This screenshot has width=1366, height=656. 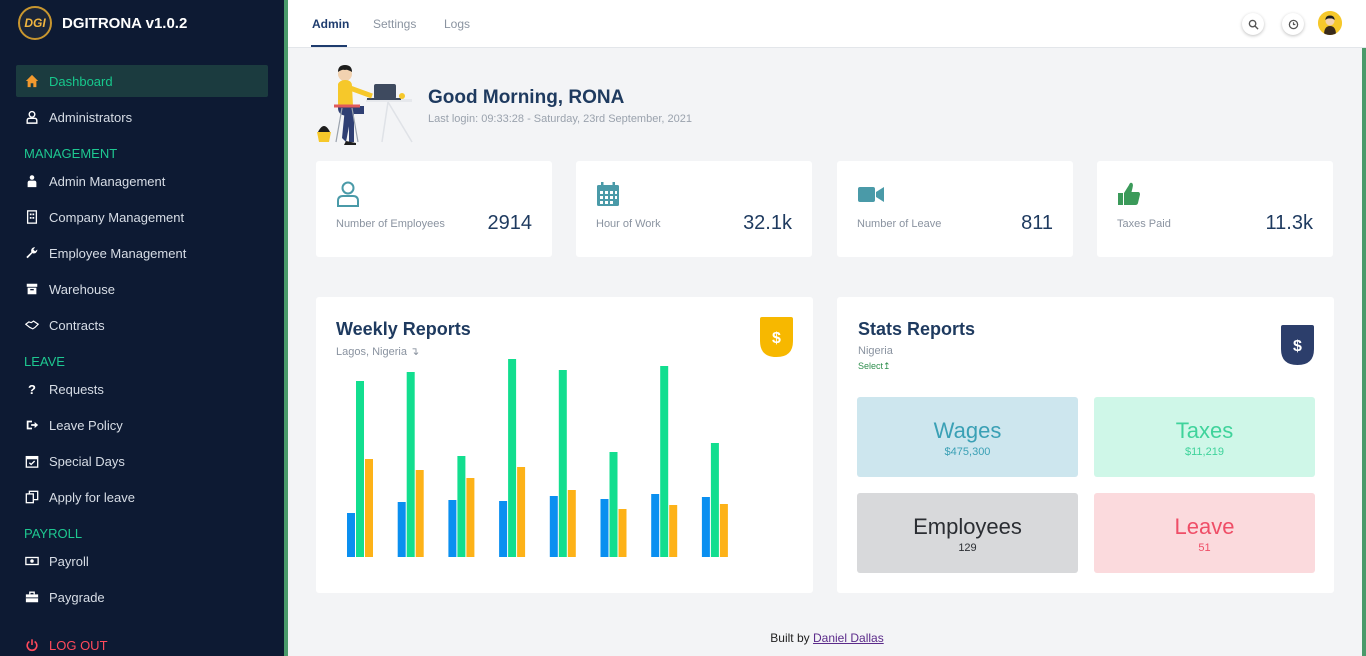 What do you see at coordinates (87, 461) in the screenshot?
I see `sidebar-item-label: Special Days` at bounding box center [87, 461].